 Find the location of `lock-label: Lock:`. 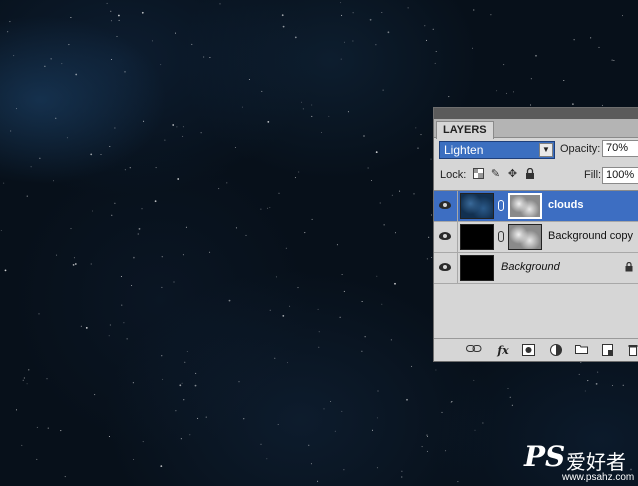

lock-label: Lock: is located at coordinates (453, 175).